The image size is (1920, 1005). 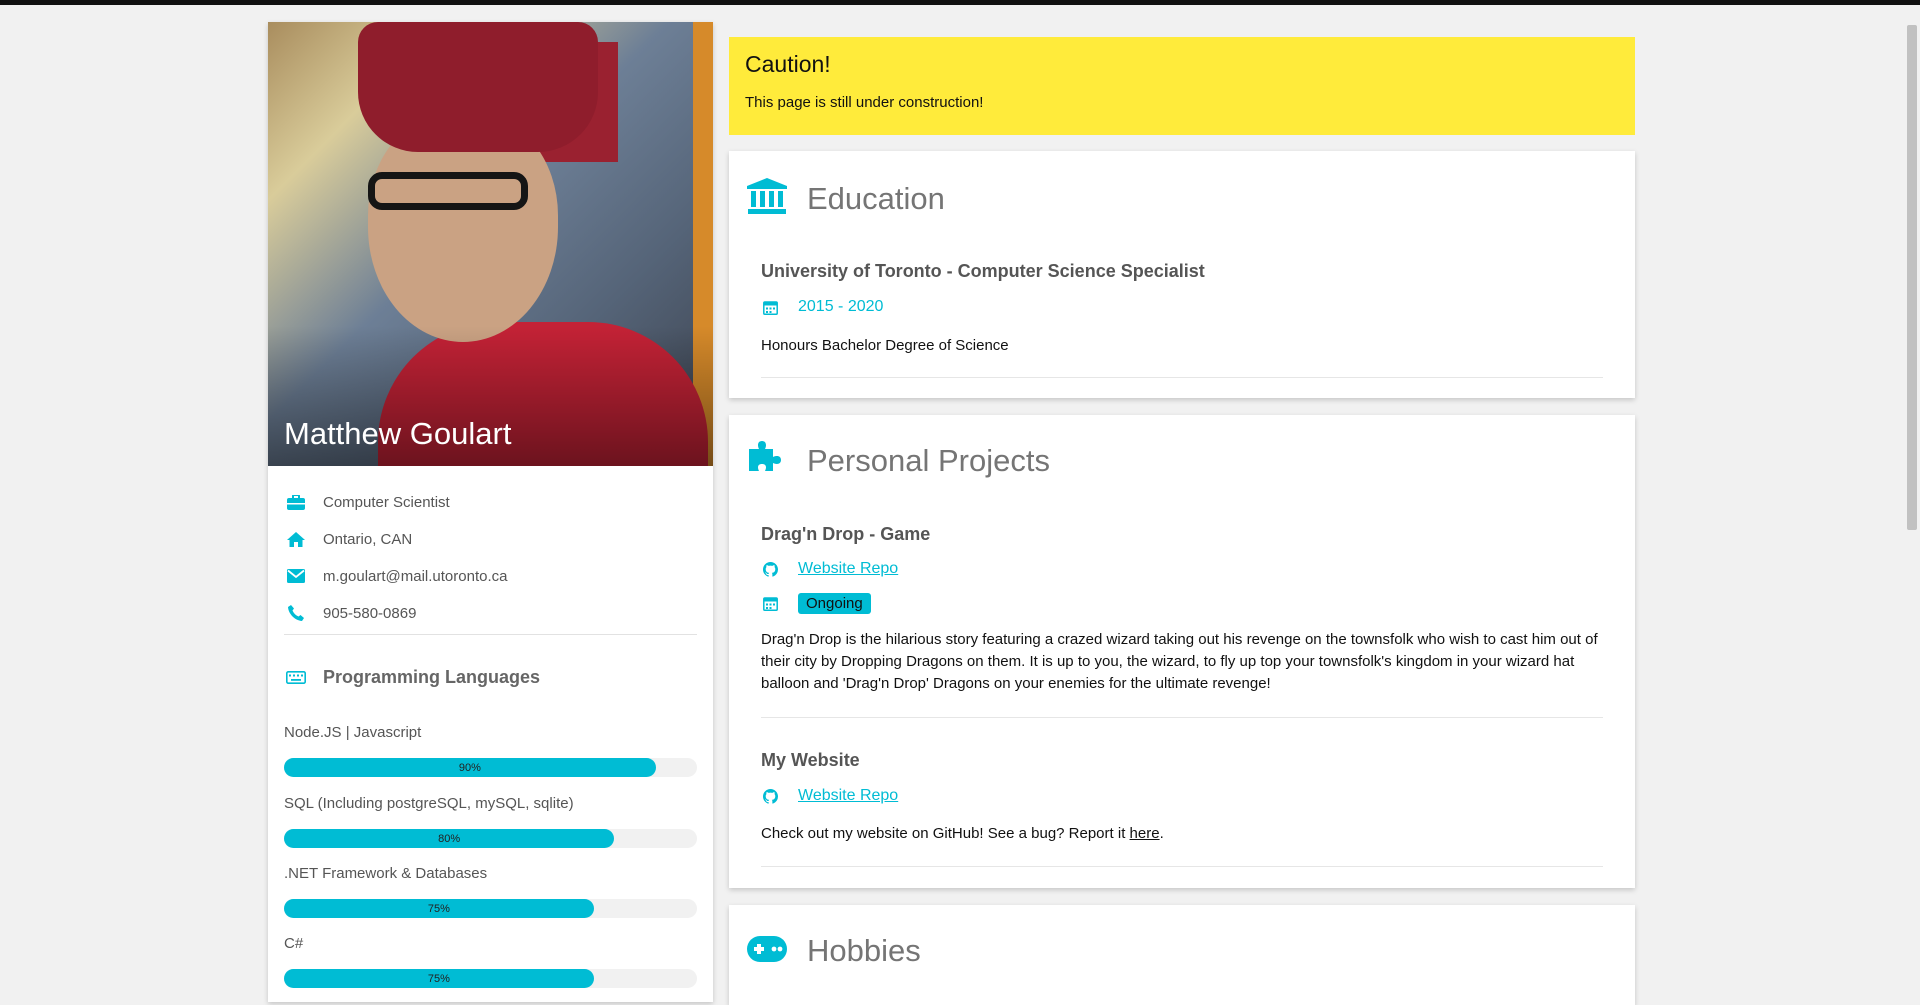 I want to click on profile-photo: Matthew Goulart, so click(x=490, y=244).